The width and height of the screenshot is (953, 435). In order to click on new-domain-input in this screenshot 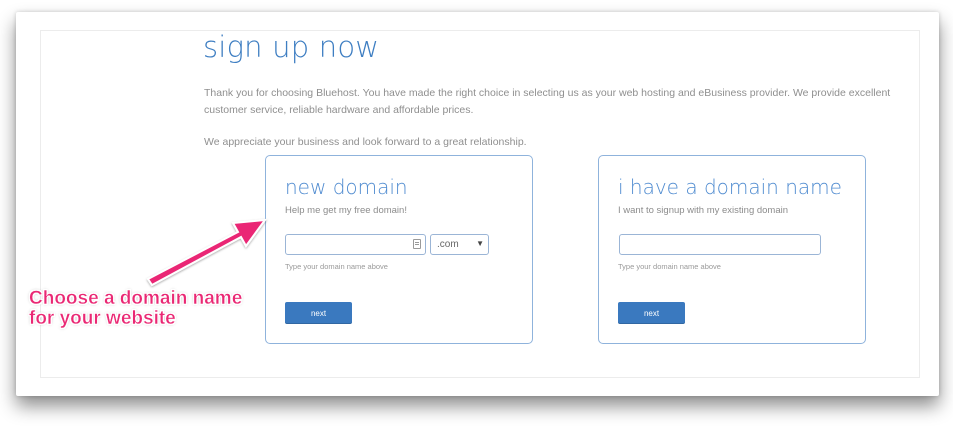, I will do `click(355, 244)`.